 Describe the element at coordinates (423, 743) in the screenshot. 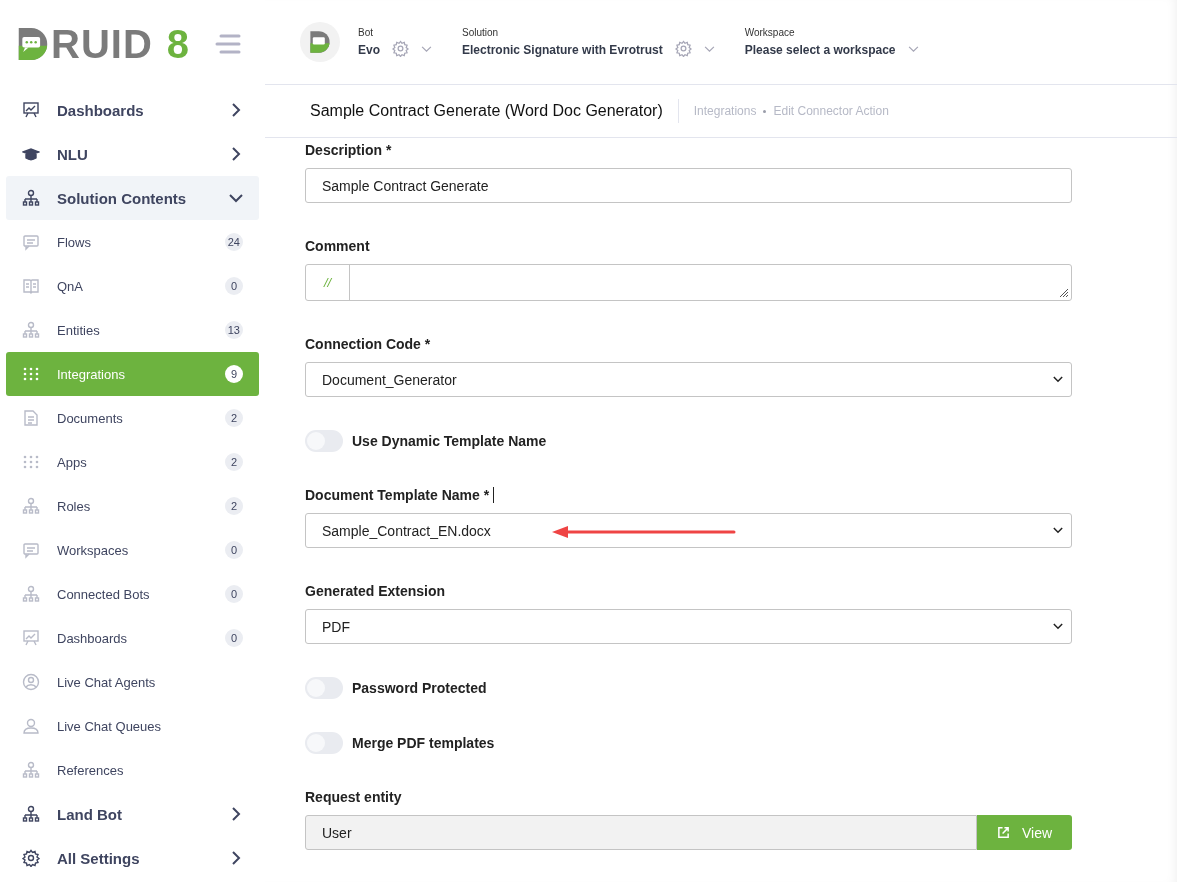

I see `toggle-label: Merge PDF templates` at that location.